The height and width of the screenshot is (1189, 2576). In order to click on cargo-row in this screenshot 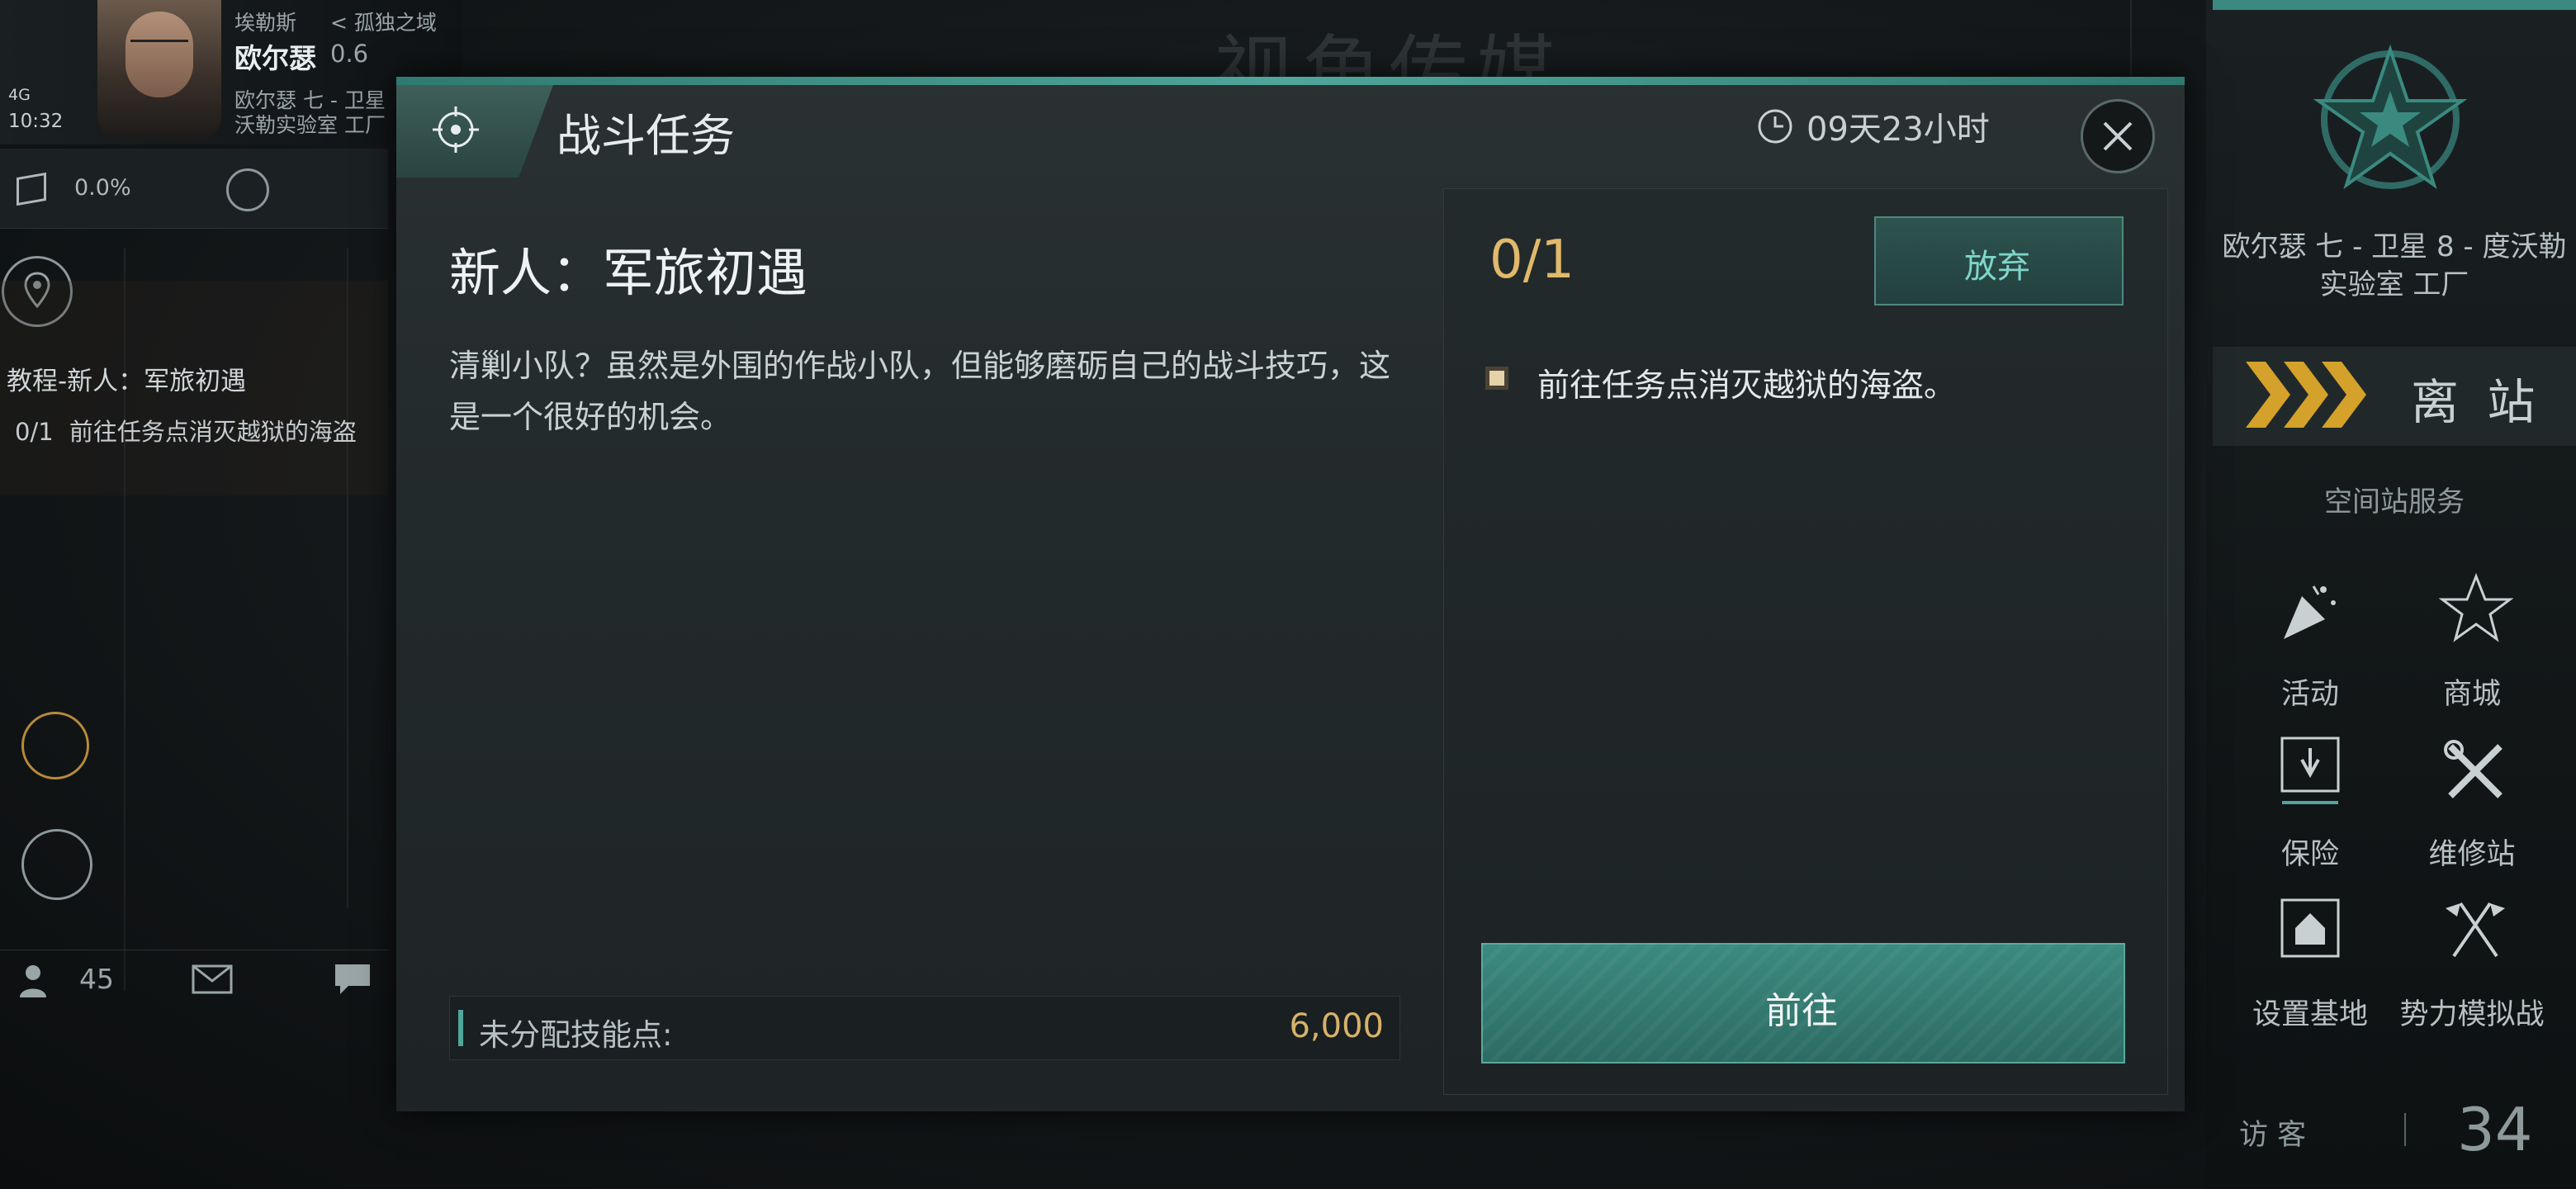, I will do `click(194, 189)`.